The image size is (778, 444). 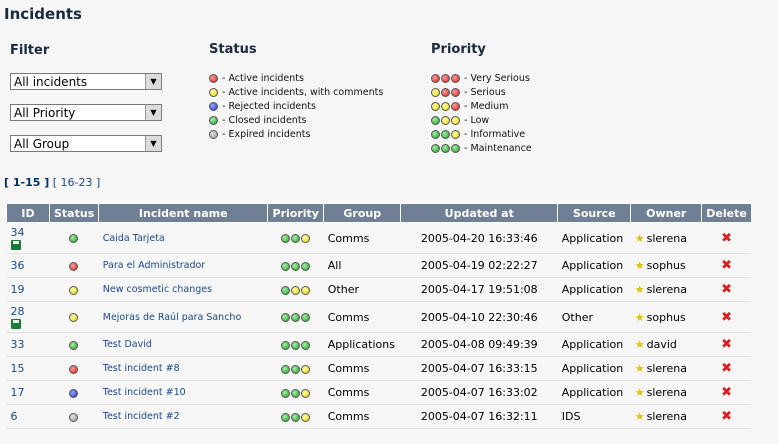 What do you see at coordinates (77, 182) in the screenshot?
I see `pager-next-link: [ 16-23 ]` at bounding box center [77, 182].